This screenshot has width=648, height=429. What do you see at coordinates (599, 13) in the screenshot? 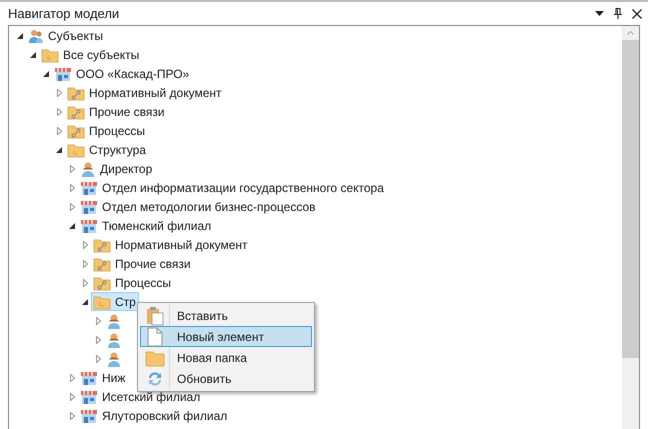
I see `dropdown-icon` at bounding box center [599, 13].